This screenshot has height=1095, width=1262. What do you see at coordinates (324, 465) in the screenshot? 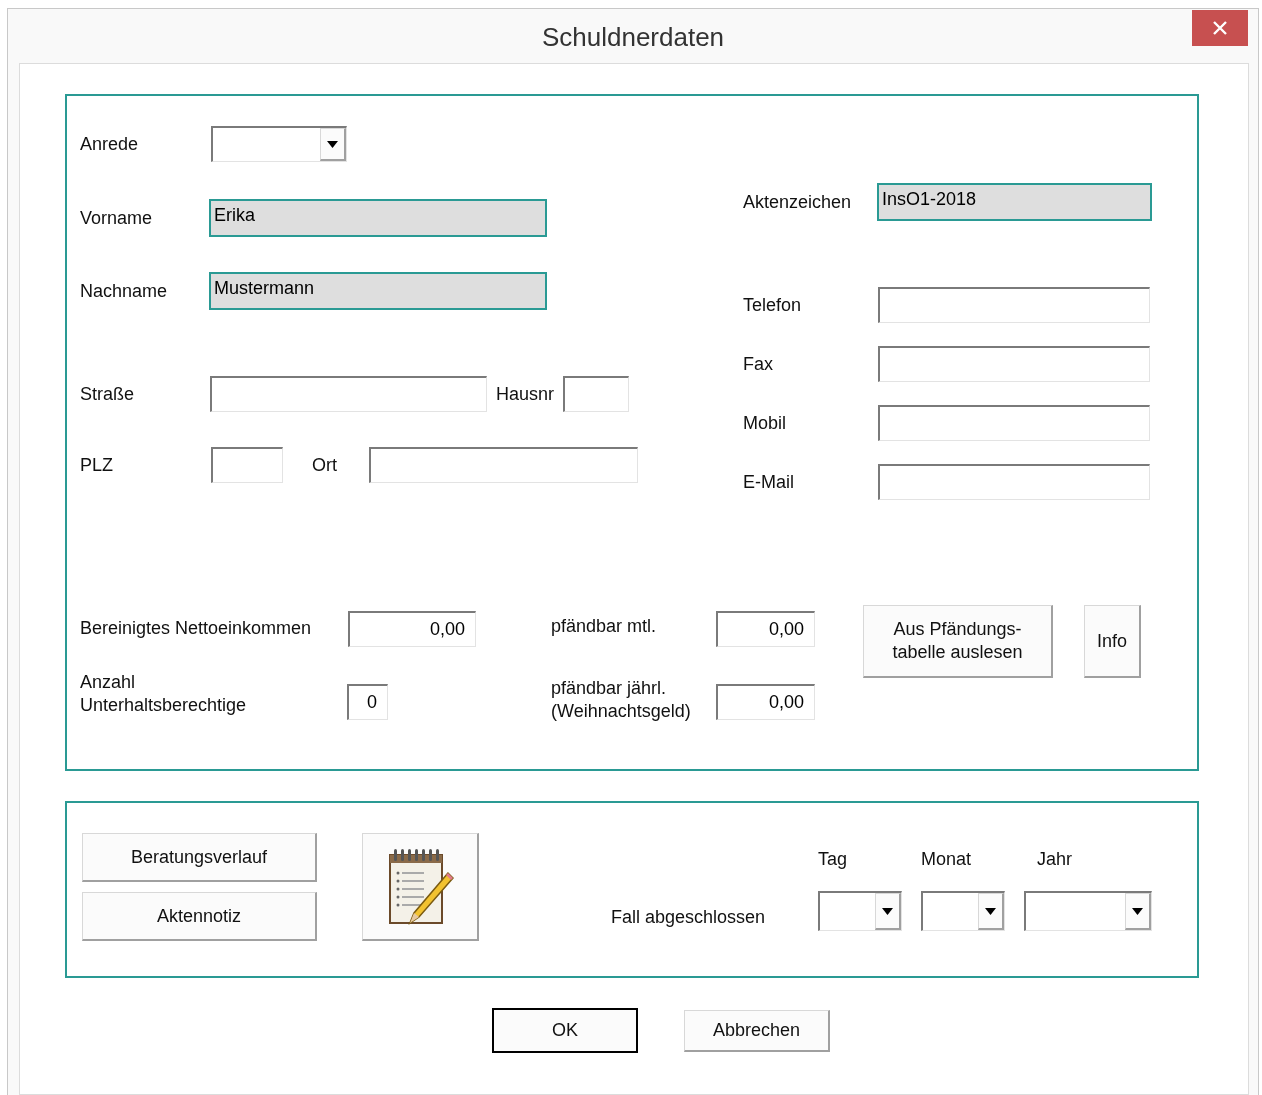
I see `field-label: Ort` at bounding box center [324, 465].